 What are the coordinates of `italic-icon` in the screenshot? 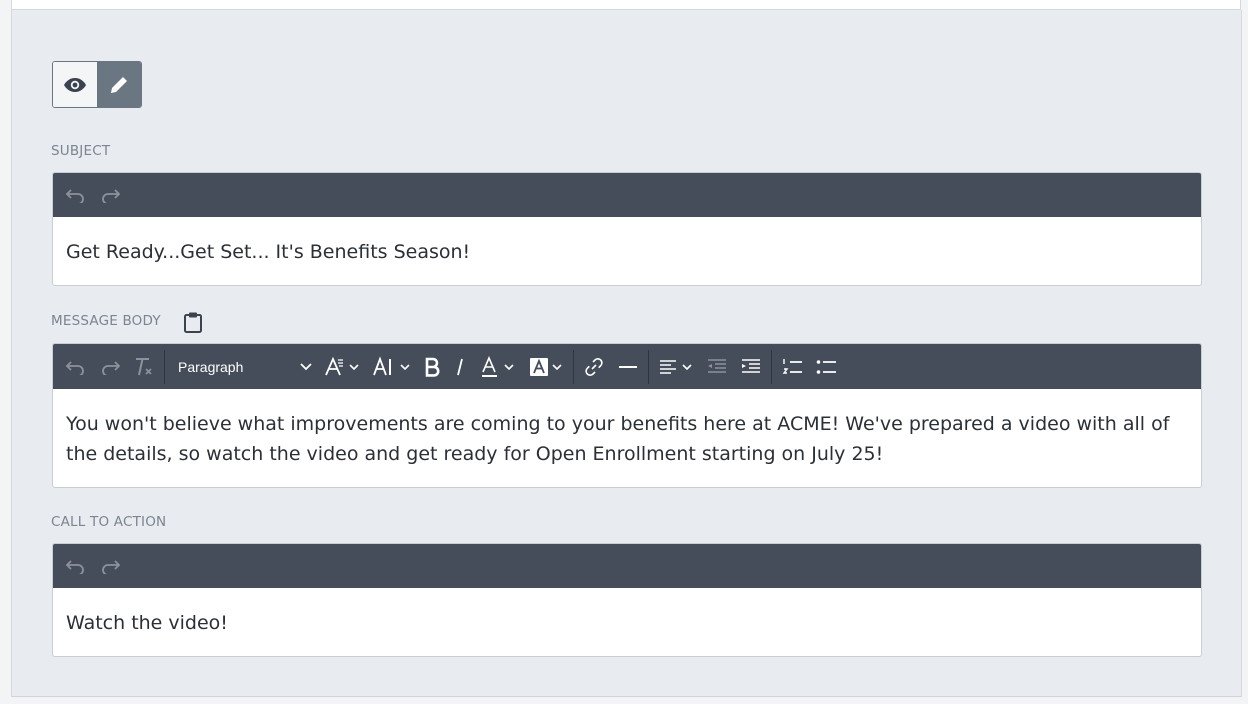 It's located at (460, 366).